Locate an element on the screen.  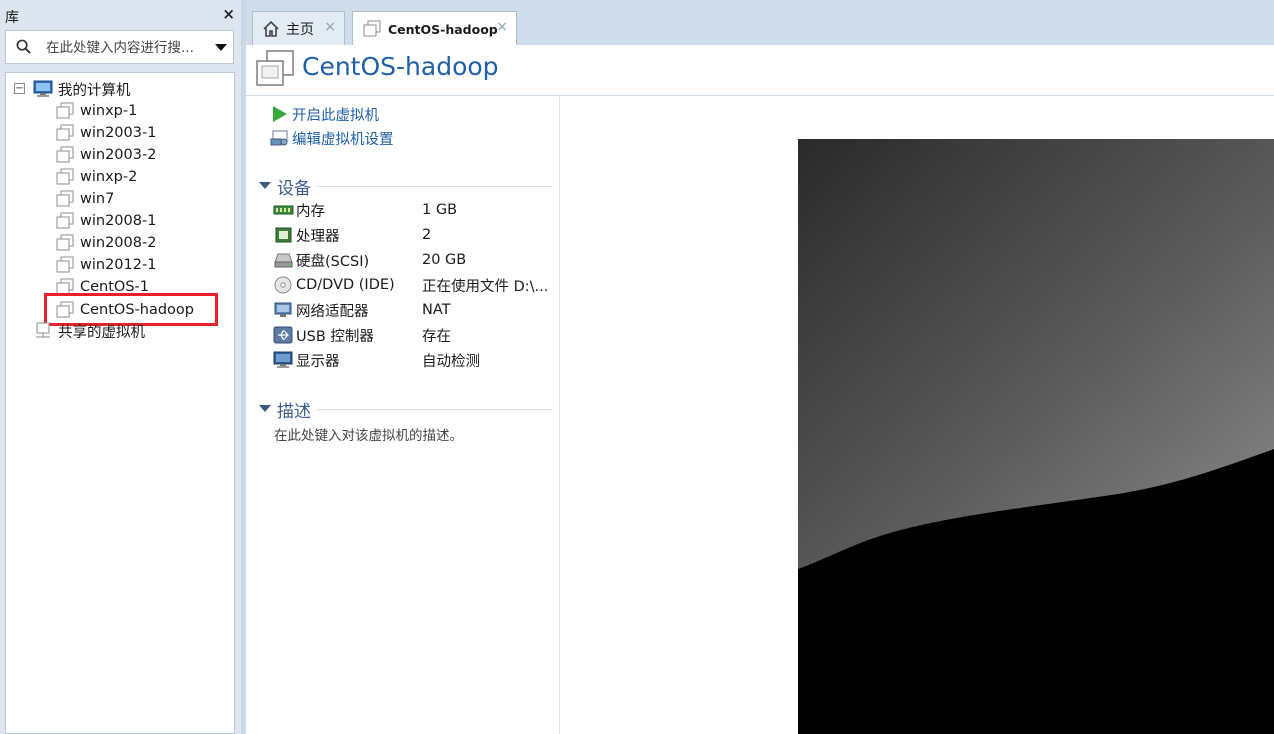
tree-item-vm: winxp-1 is located at coordinates (96, 111).